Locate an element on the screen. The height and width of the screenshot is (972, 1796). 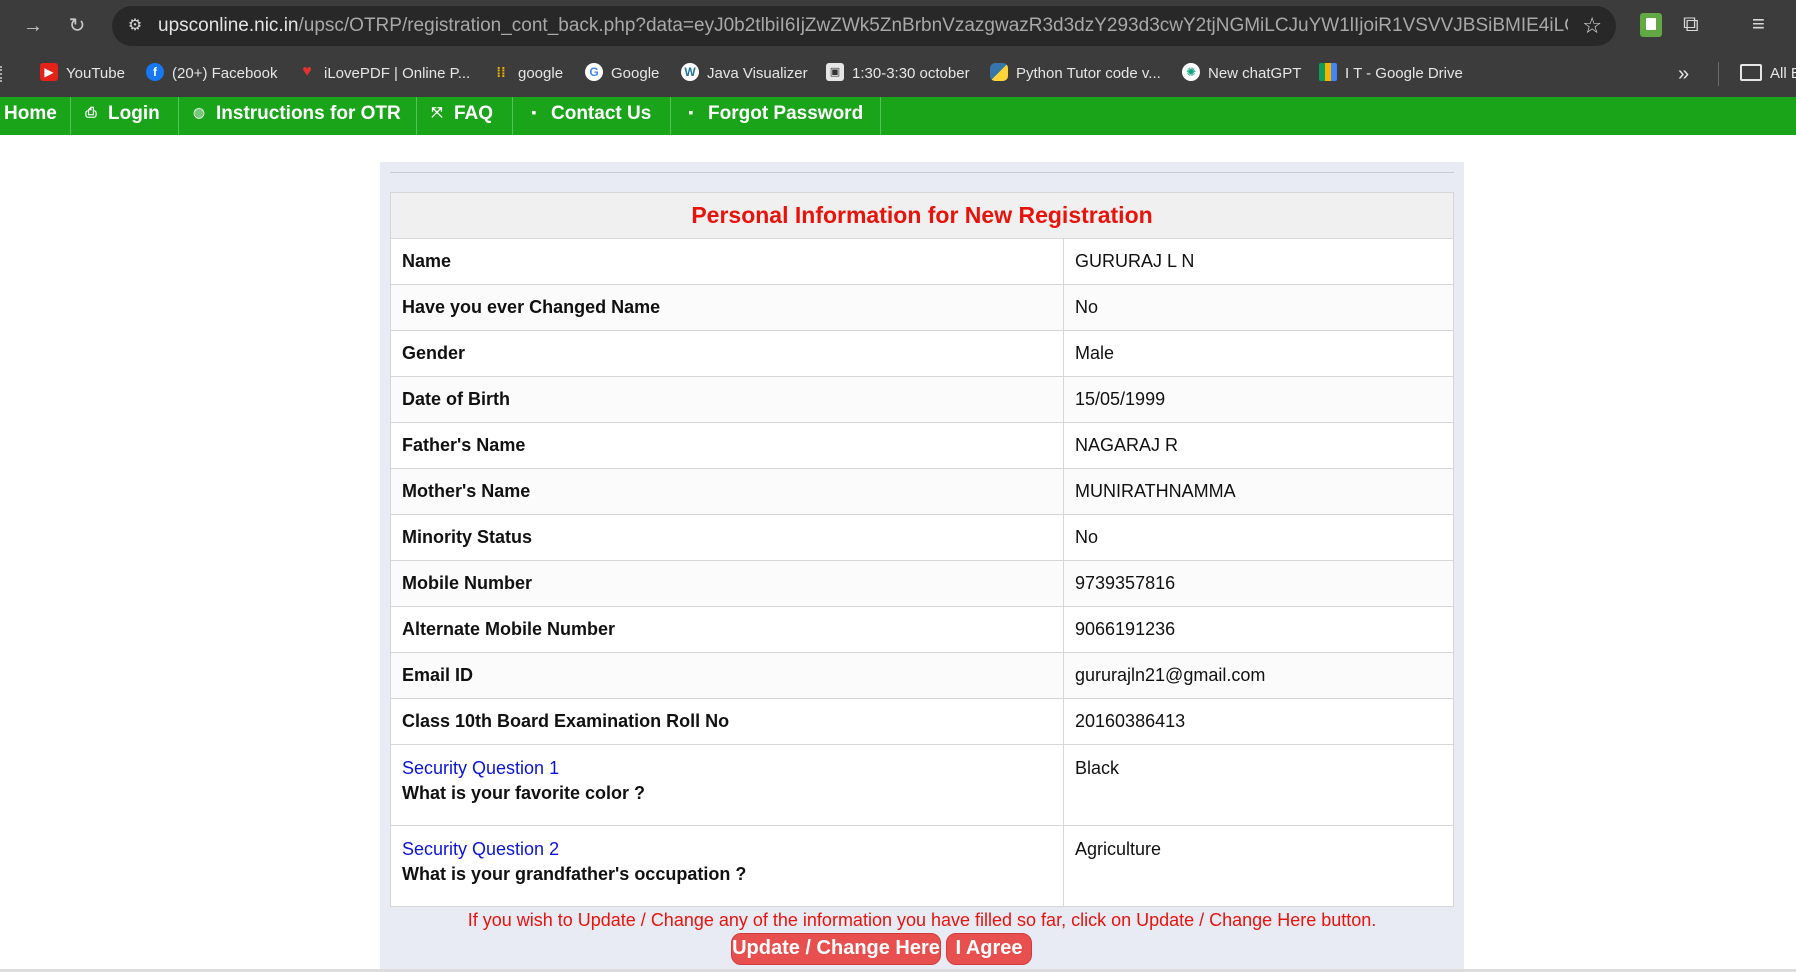
nav-forgot-password: ▪ Forgot Password is located at coordinates (774, 116).